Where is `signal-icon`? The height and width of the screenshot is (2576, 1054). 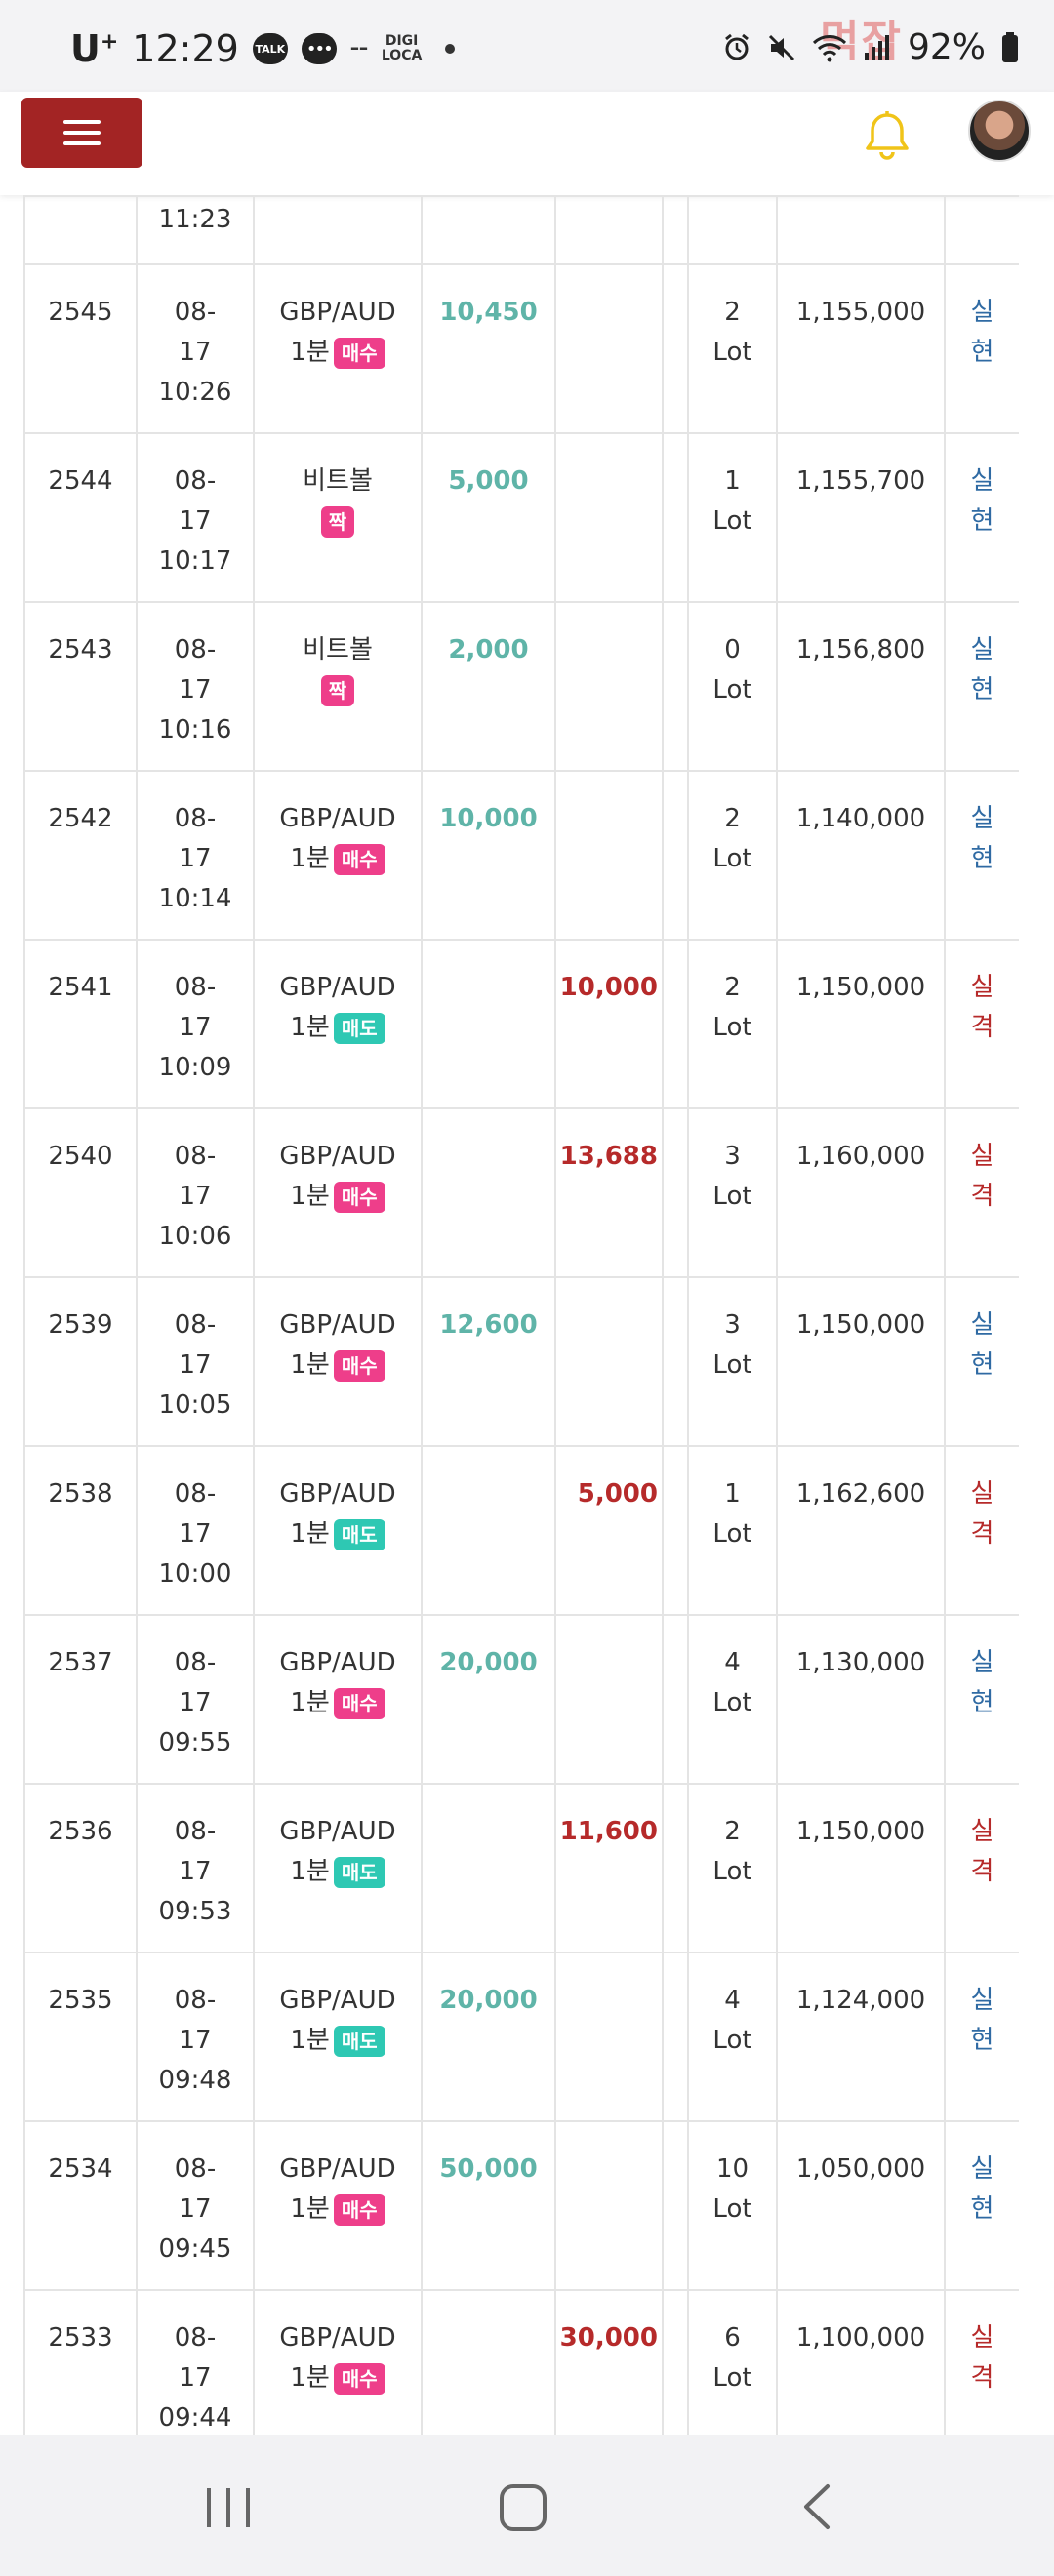
signal-icon is located at coordinates (876, 47).